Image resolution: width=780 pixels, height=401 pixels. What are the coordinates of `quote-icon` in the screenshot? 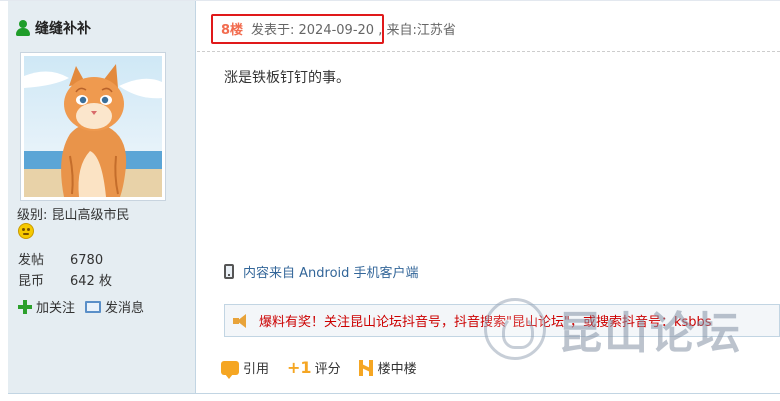 It's located at (230, 369).